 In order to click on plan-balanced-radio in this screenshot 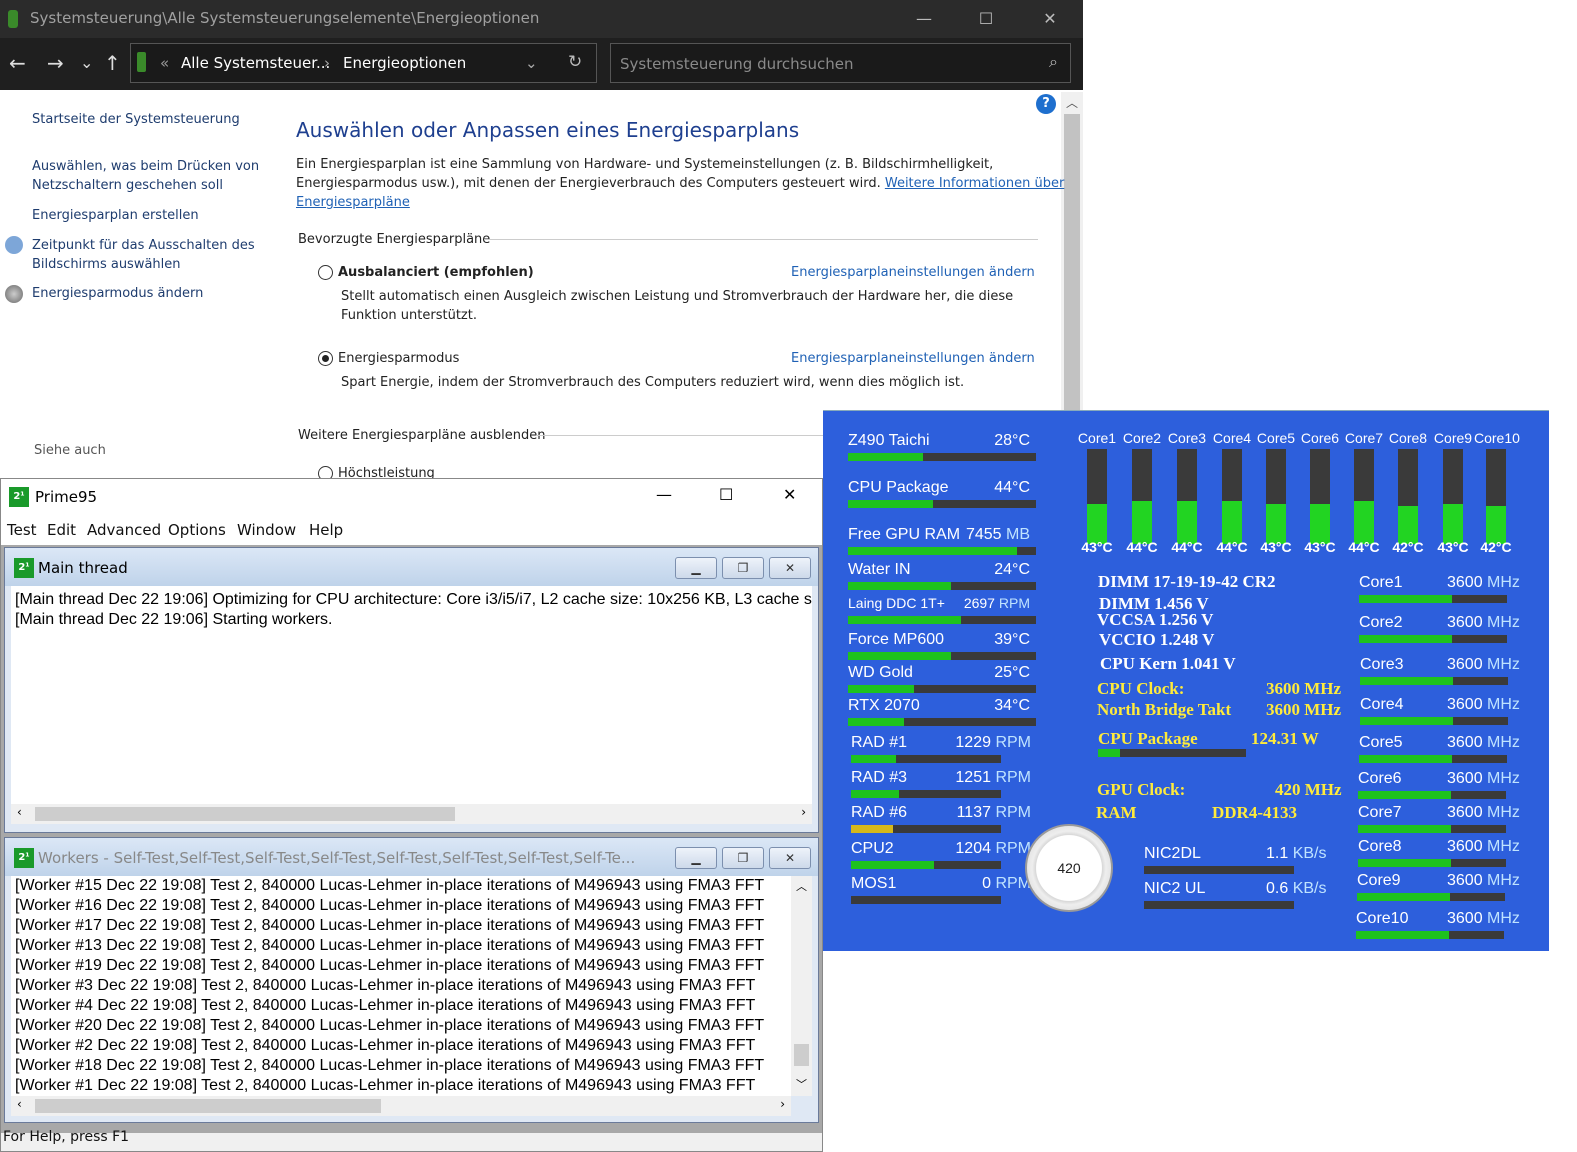, I will do `click(325, 272)`.